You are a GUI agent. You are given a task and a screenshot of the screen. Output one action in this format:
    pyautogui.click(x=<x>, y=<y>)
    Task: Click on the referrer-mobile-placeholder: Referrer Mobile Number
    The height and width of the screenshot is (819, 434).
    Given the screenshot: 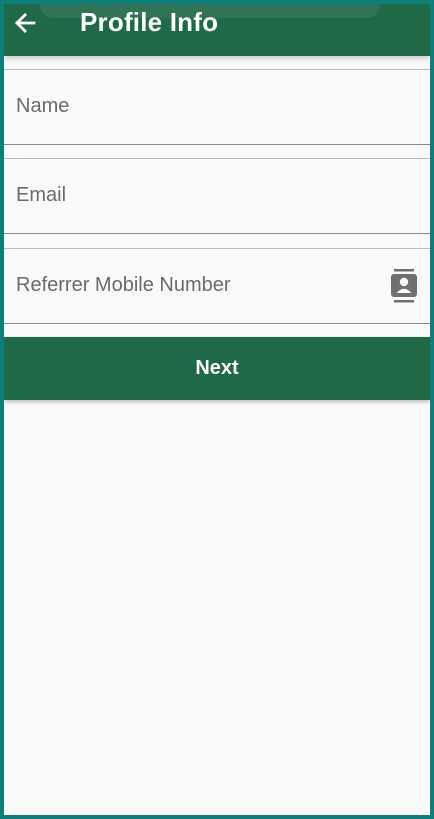 What is the action you would take?
    pyautogui.click(x=123, y=285)
    